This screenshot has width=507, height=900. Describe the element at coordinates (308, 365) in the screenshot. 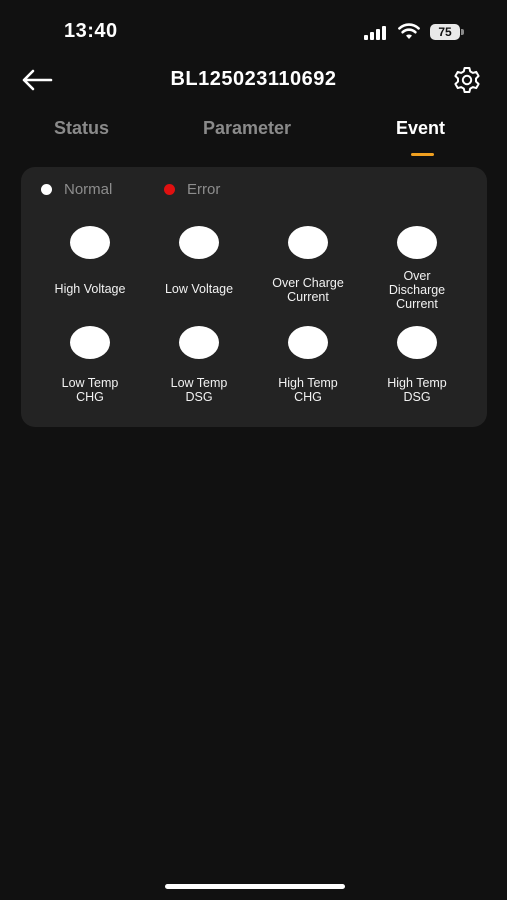

I see `event-high-temp-chg: High Temp CHG` at that location.